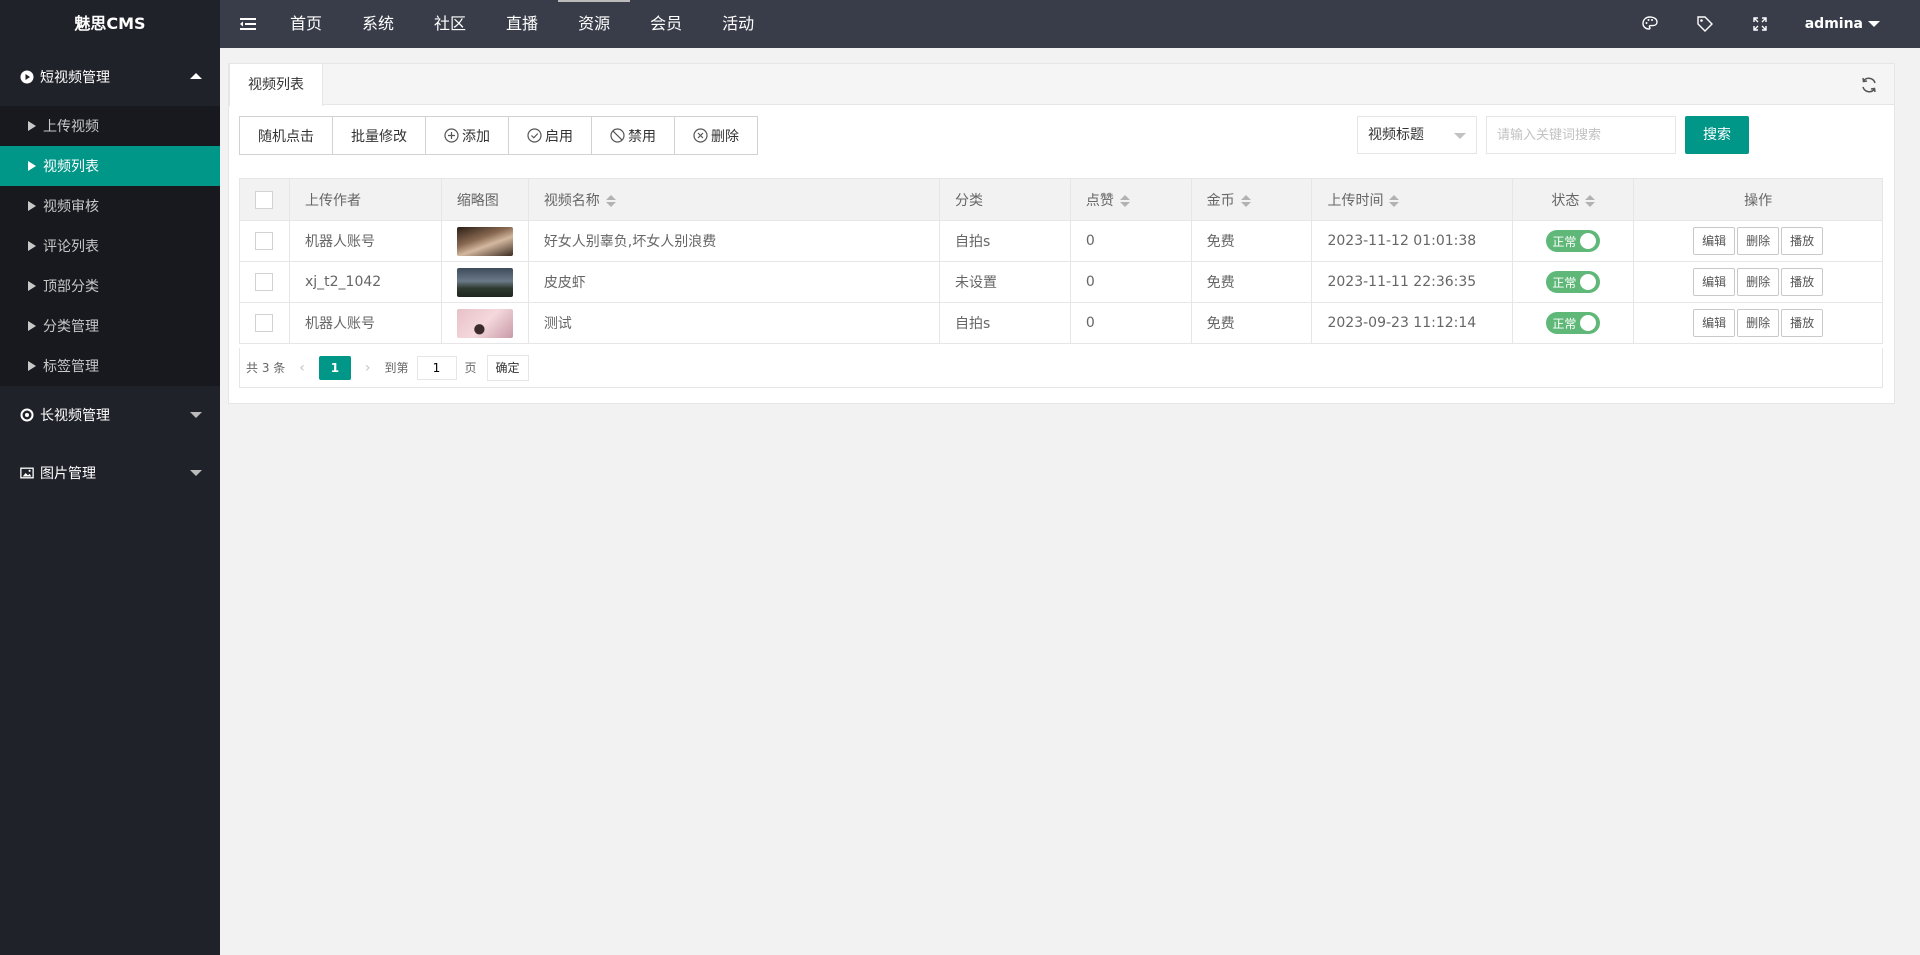  What do you see at coordinates (738, 24) in the screenshot?
I see `topnav-activity: 活动` at bounding box center [738, 24].